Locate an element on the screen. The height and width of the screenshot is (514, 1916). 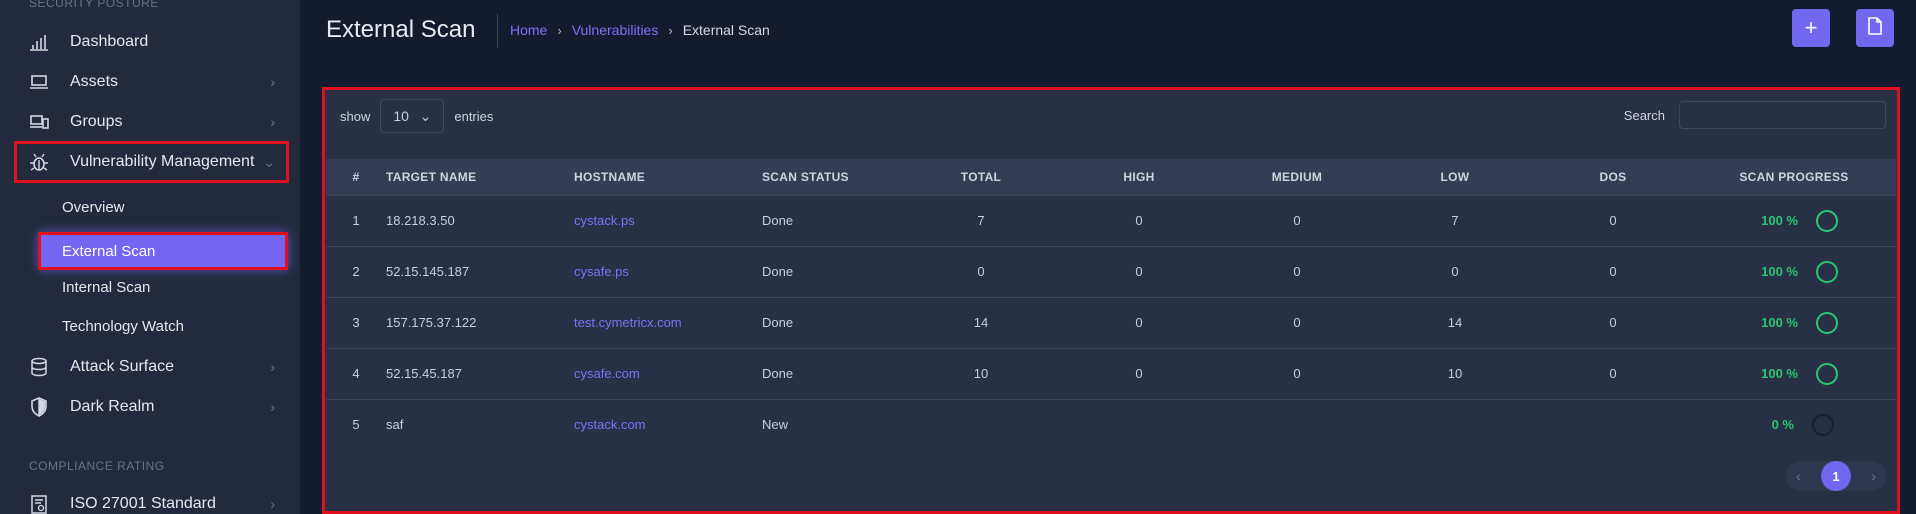
column-header: SCAN PROGRESS is located at coordinates (1794, 177).